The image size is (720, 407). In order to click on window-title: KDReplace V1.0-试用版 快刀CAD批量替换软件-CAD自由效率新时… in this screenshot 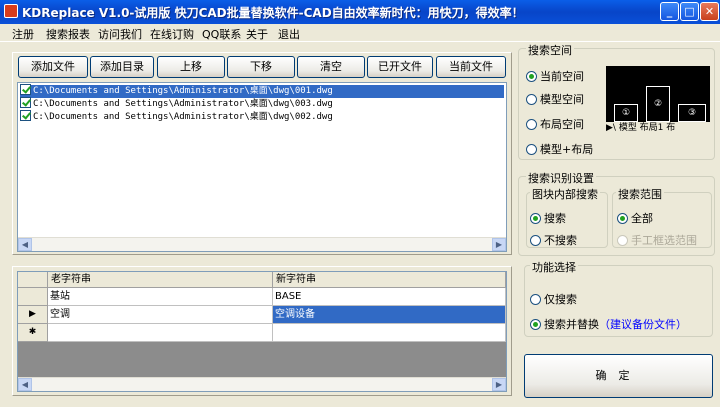, I will do `click(273, 13)`.